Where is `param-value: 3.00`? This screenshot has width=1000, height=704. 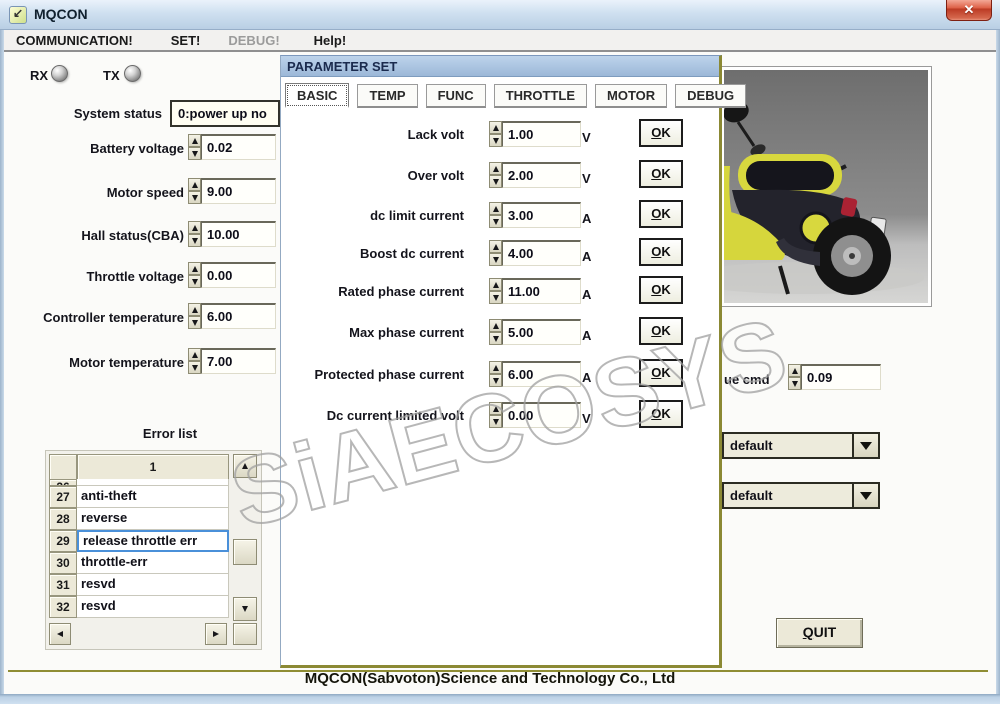 param-value: 3.00 is located at coordinates (541, 215).